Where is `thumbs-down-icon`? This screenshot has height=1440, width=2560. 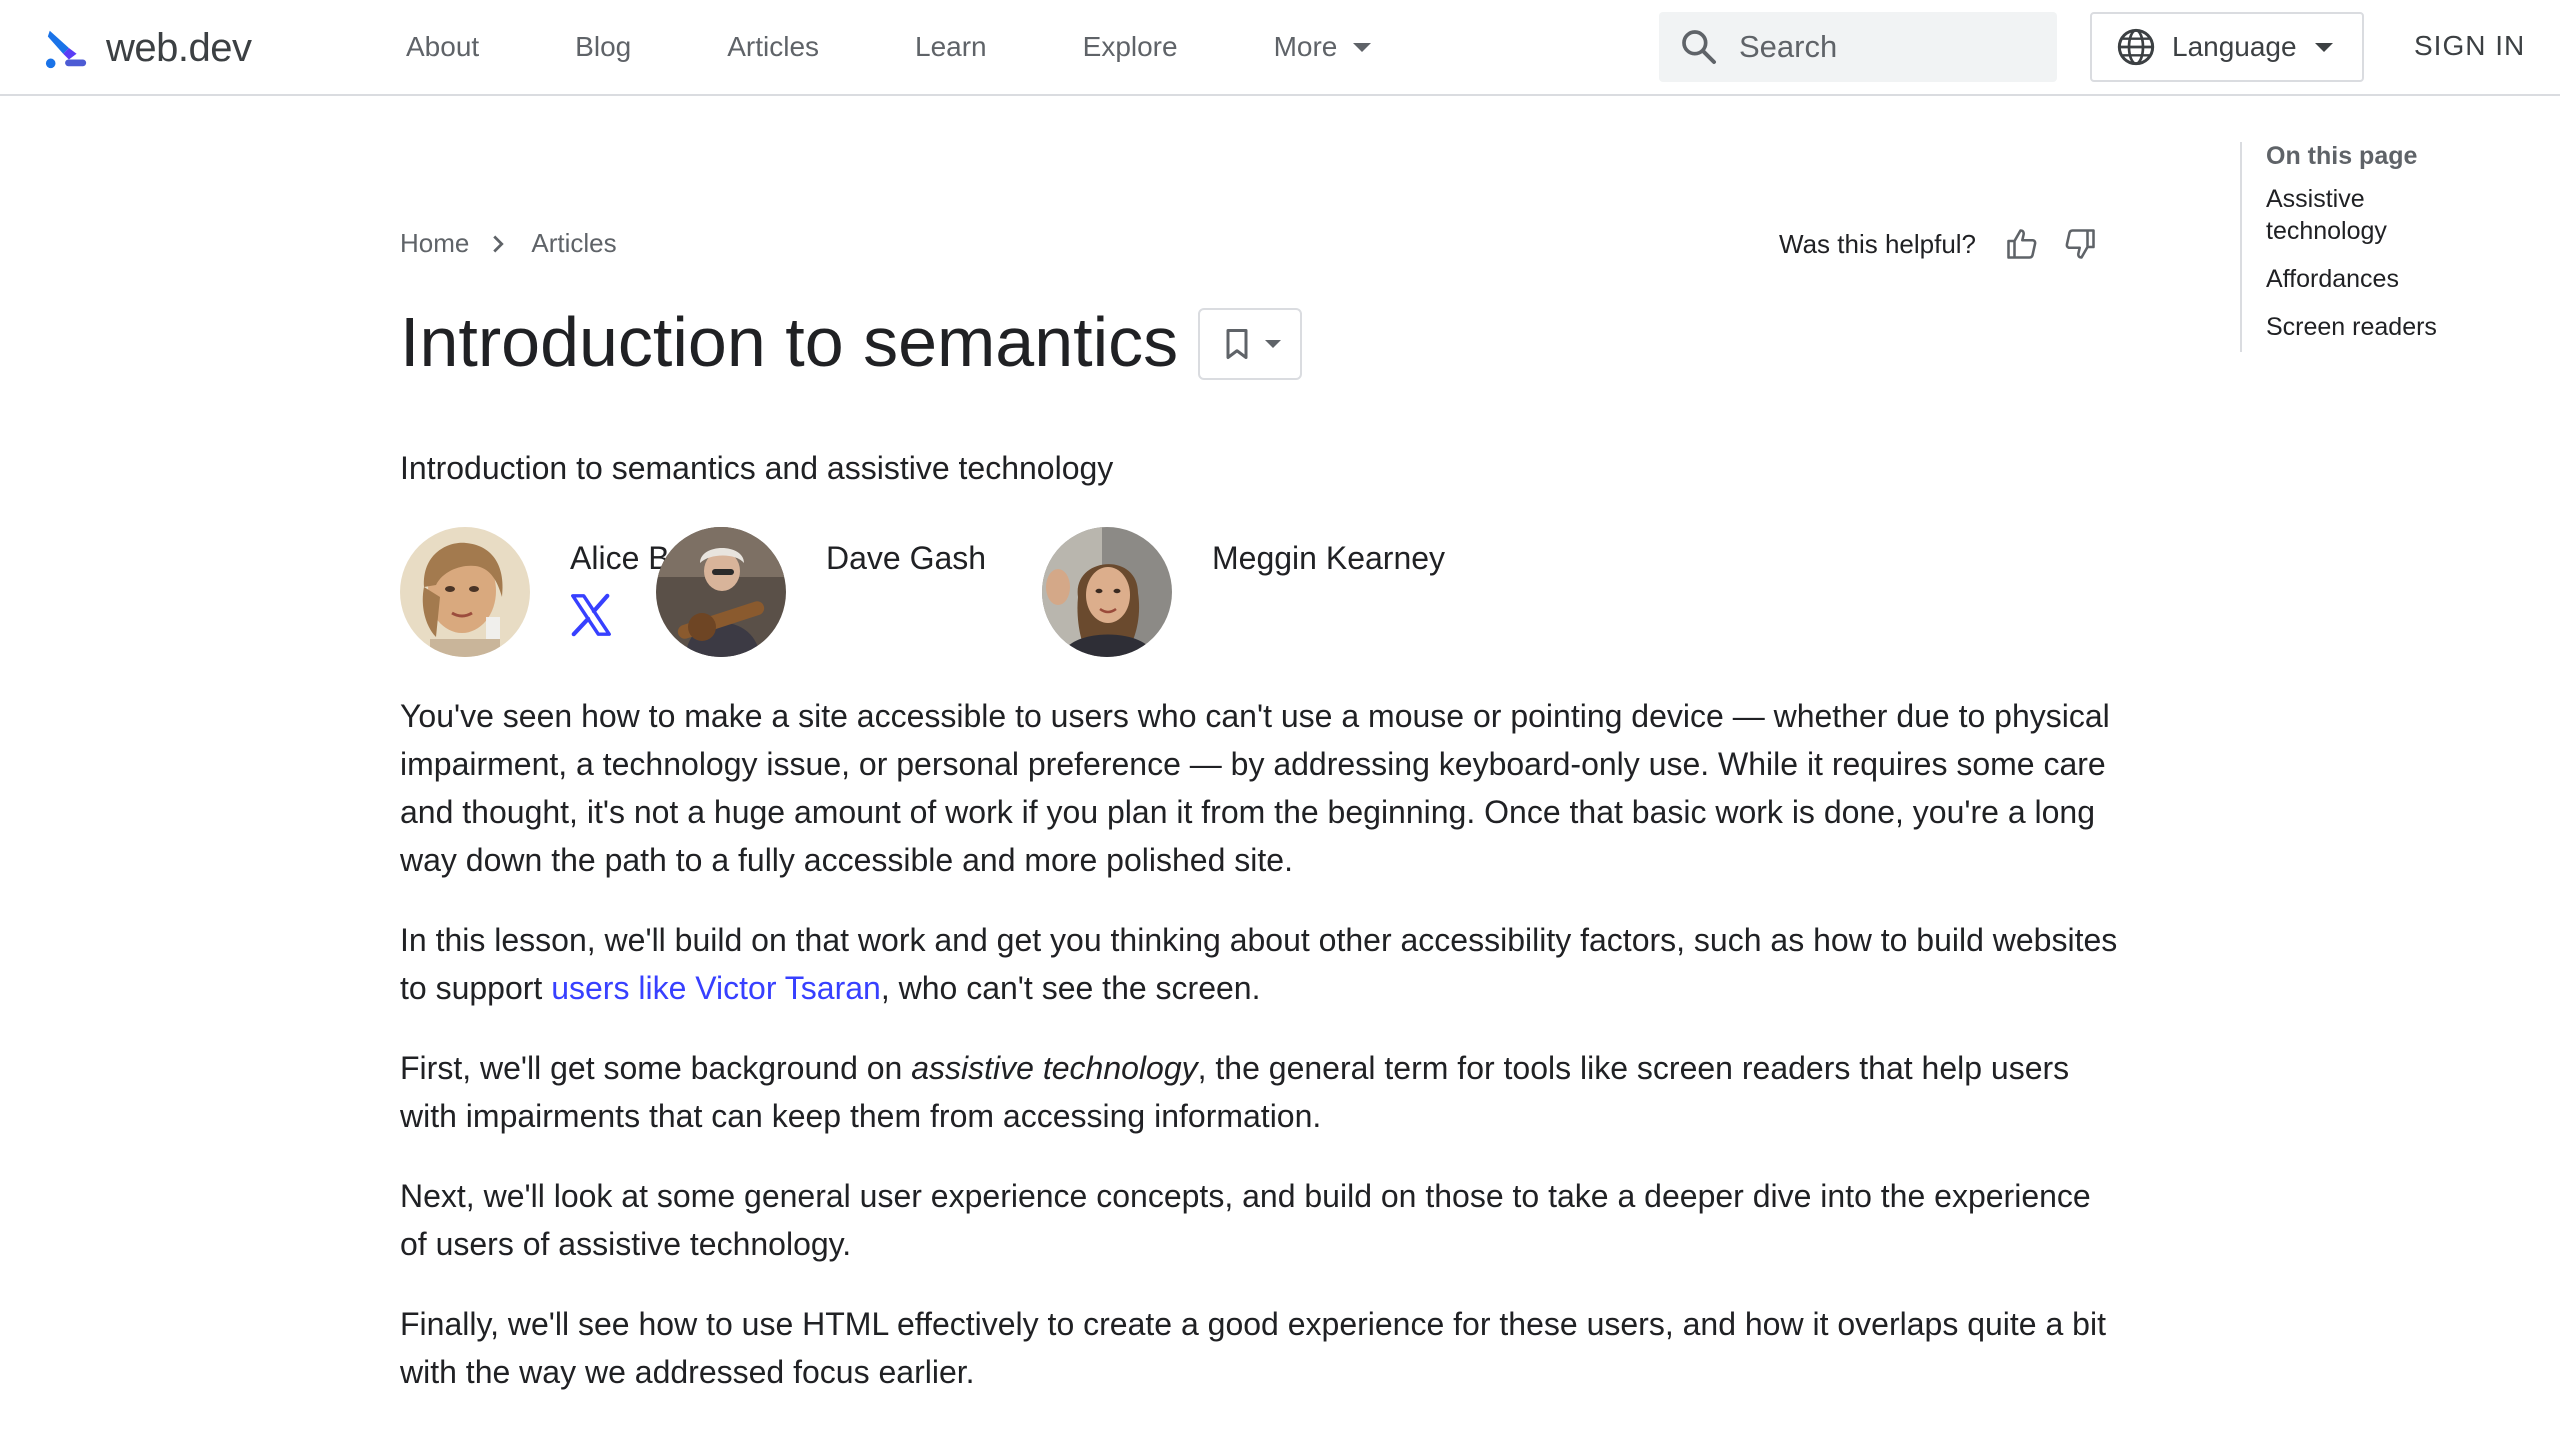
thumbs-down-icon is located at coordinates (2080, 244).